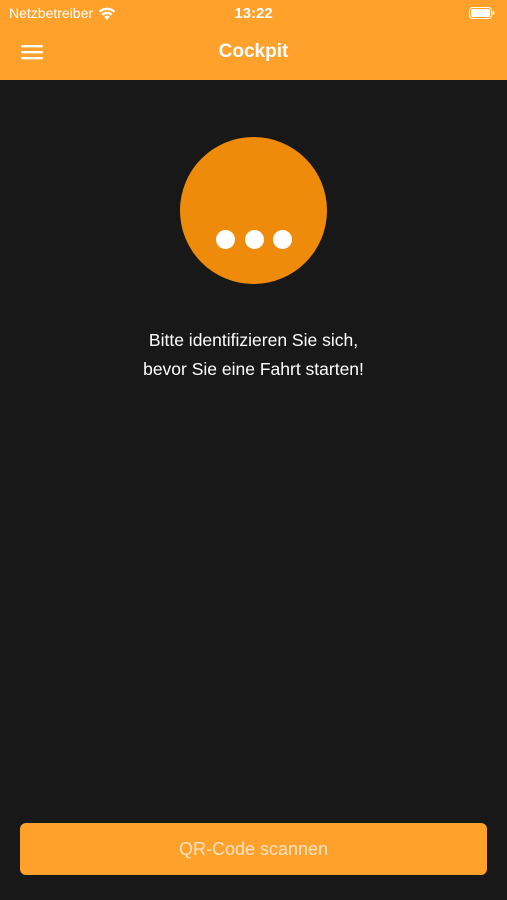 This screenshot has height=900, width=507. What do you see at coordinates (482, 13) in the screenshot?
I see `battery-icon` at bounding box center [482, 13].